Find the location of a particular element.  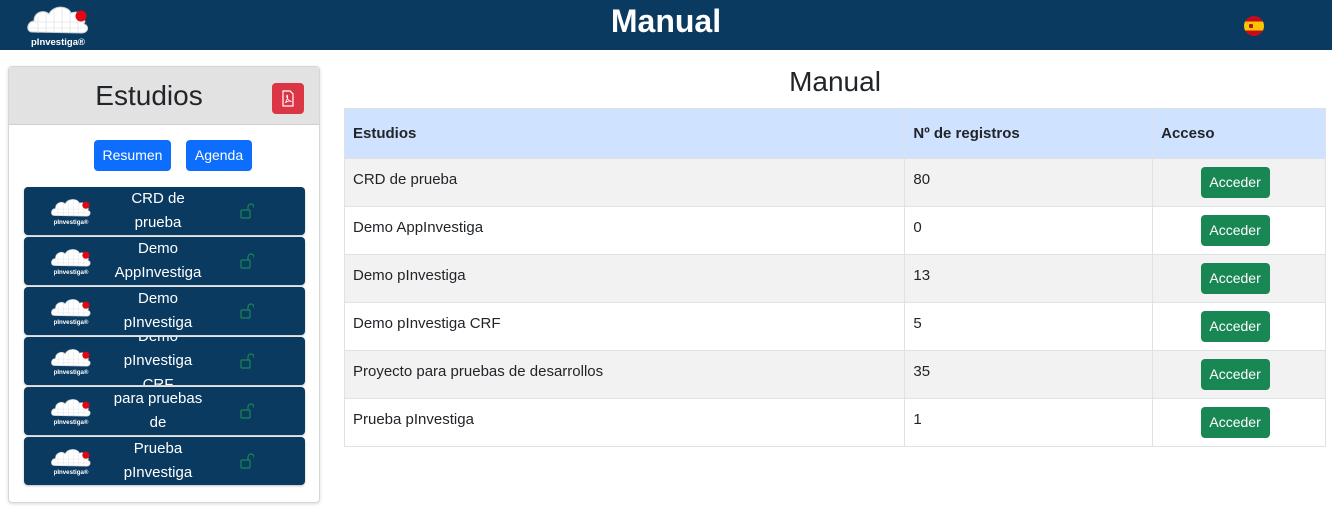

study-item-label: Demo pInvestiga is located at coordinates (158, 311).